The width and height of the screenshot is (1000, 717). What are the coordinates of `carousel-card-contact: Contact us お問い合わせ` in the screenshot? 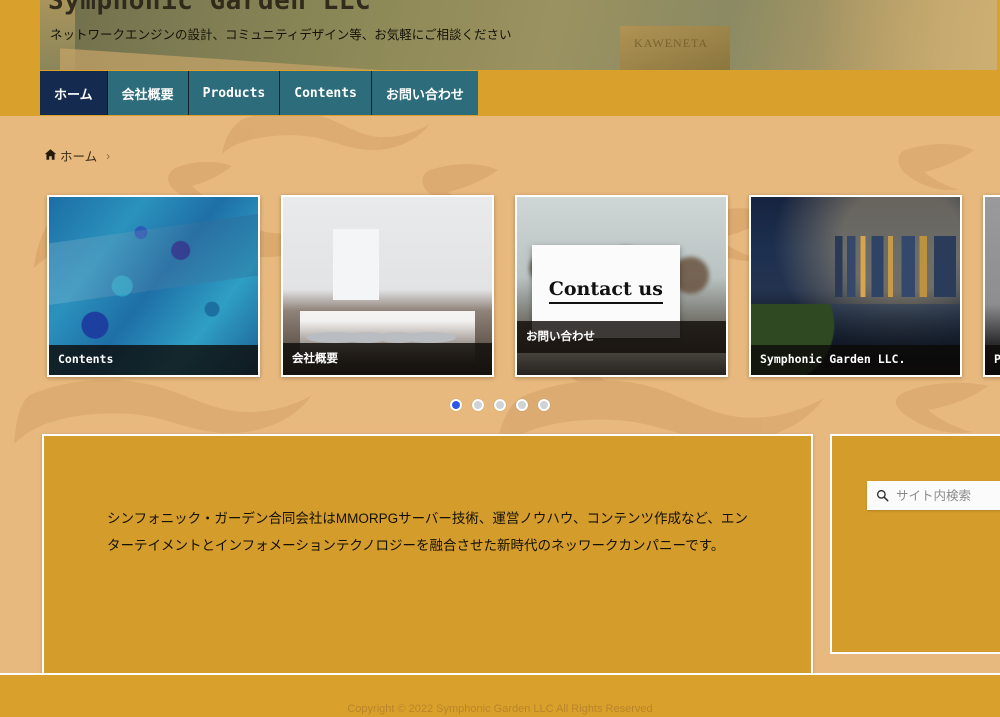 It's located at (621, 286).